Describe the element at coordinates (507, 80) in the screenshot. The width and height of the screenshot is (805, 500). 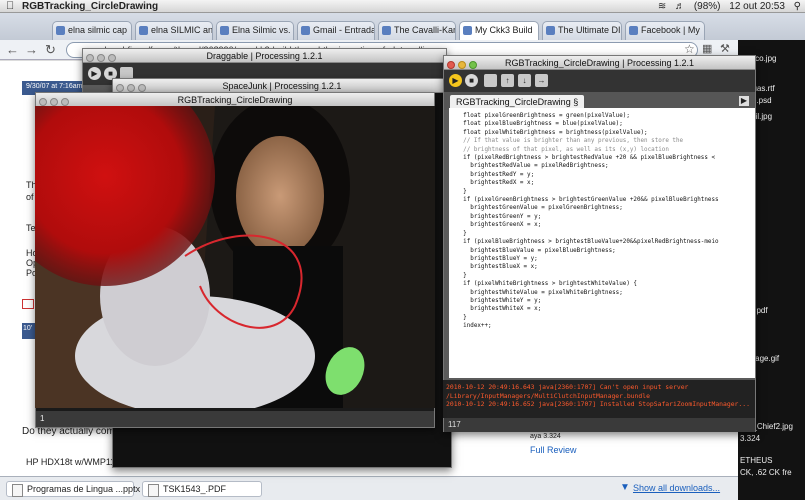
I see `open-icon: ↑` at that location.